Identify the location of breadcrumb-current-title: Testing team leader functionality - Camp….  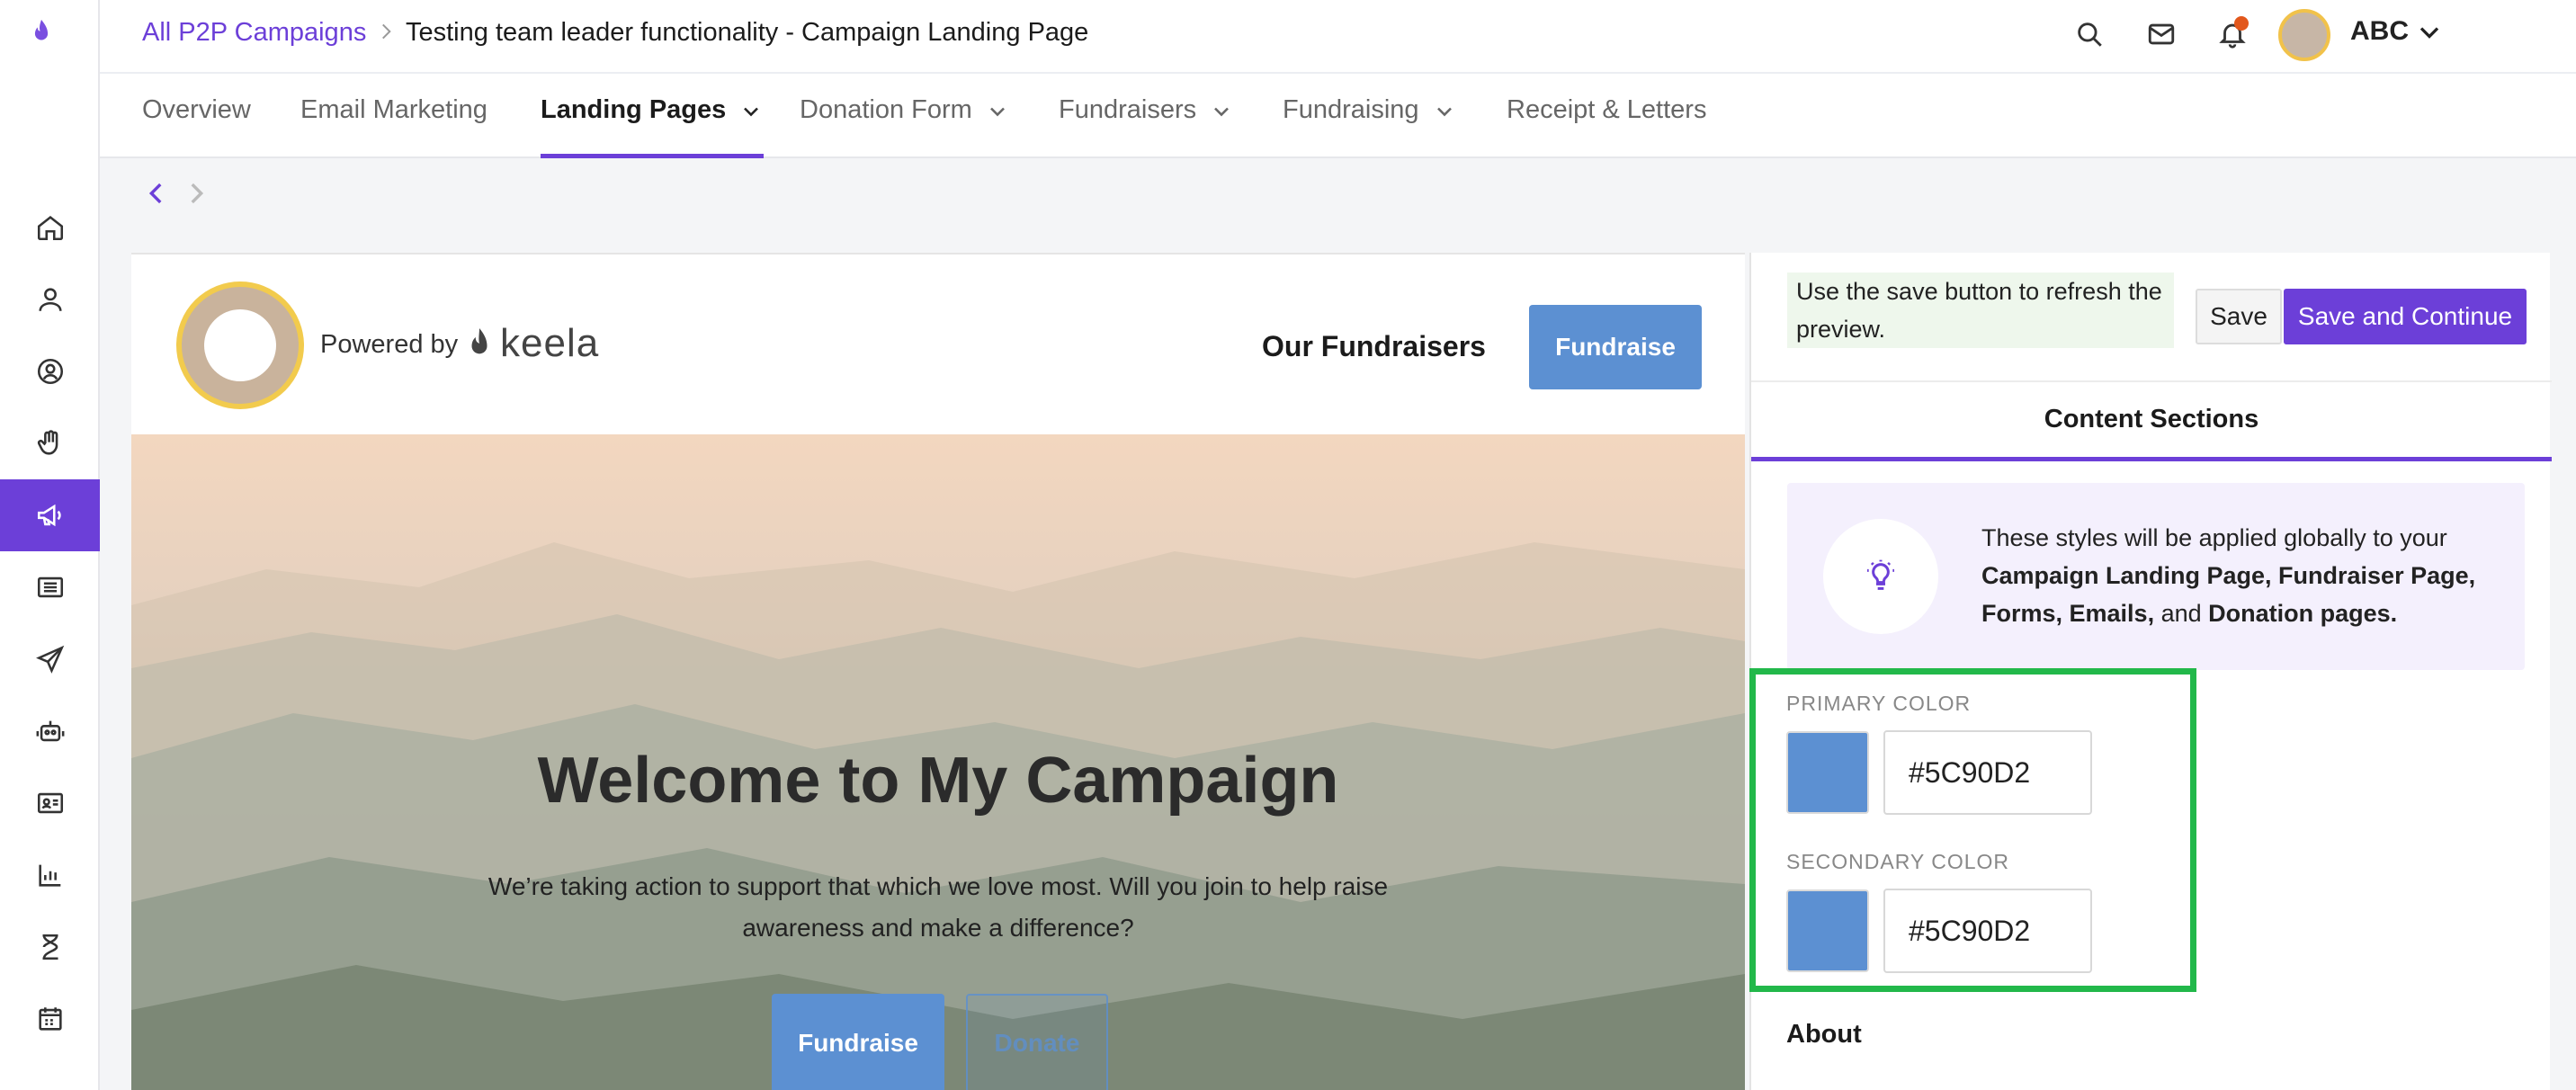
(747, 32).